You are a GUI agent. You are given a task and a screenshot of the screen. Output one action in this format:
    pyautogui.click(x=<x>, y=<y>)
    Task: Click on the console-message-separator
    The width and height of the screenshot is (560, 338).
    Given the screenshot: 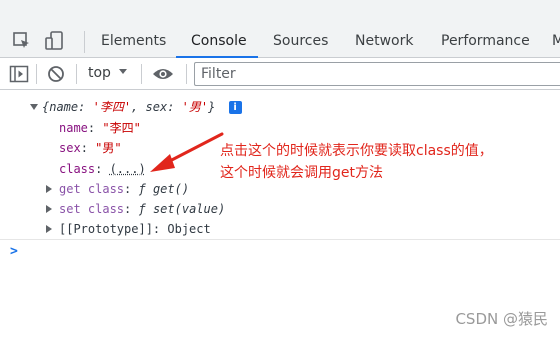 What is the action you would take?
    pyautogui.click(x=280, y=239)
    